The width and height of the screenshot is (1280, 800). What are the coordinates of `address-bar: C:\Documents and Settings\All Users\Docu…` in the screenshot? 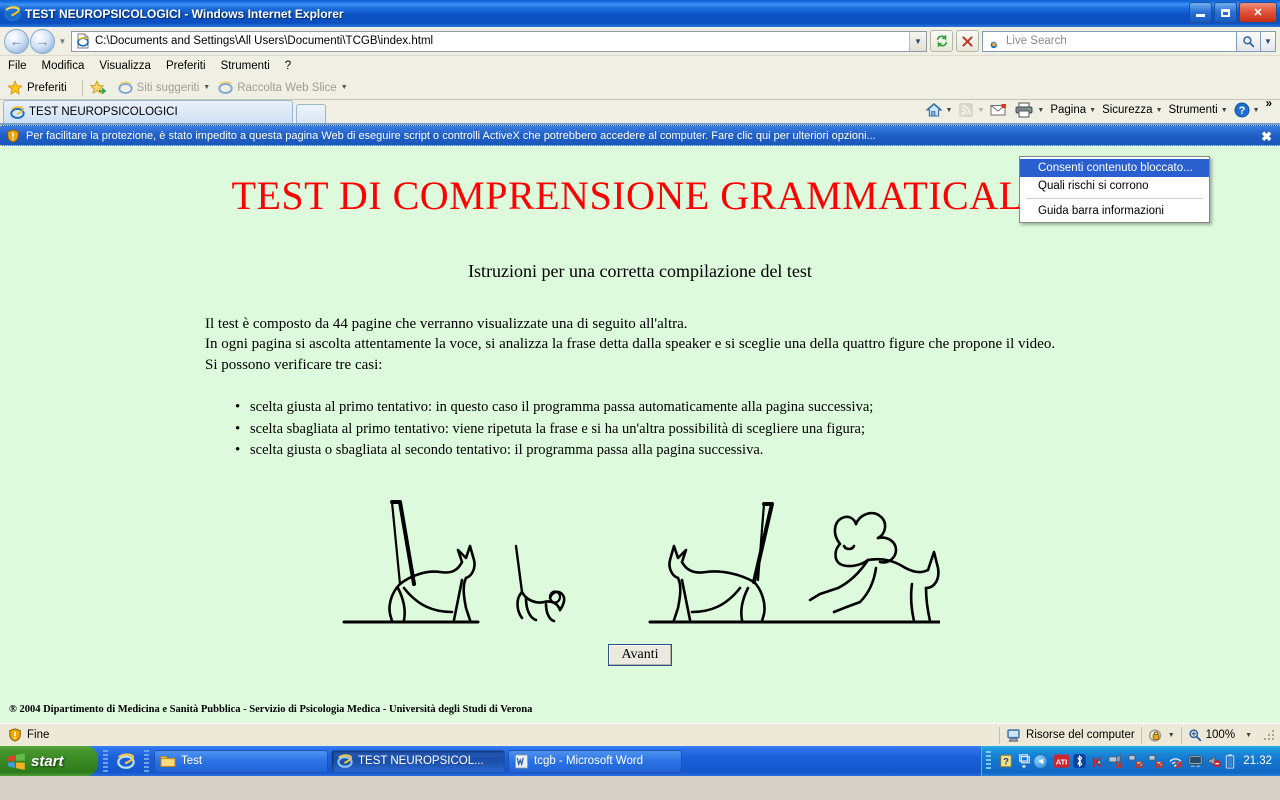 It's located at (499, 41).